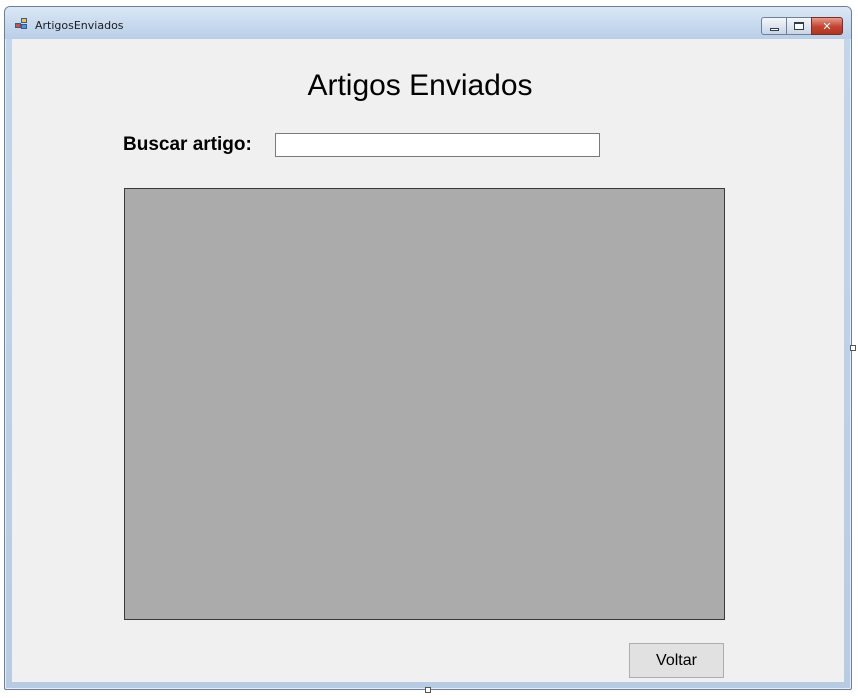 Image resolution: width=858 pixels, height=698 pixels. I want to click on close-icon: ✕, so click(827, 26).